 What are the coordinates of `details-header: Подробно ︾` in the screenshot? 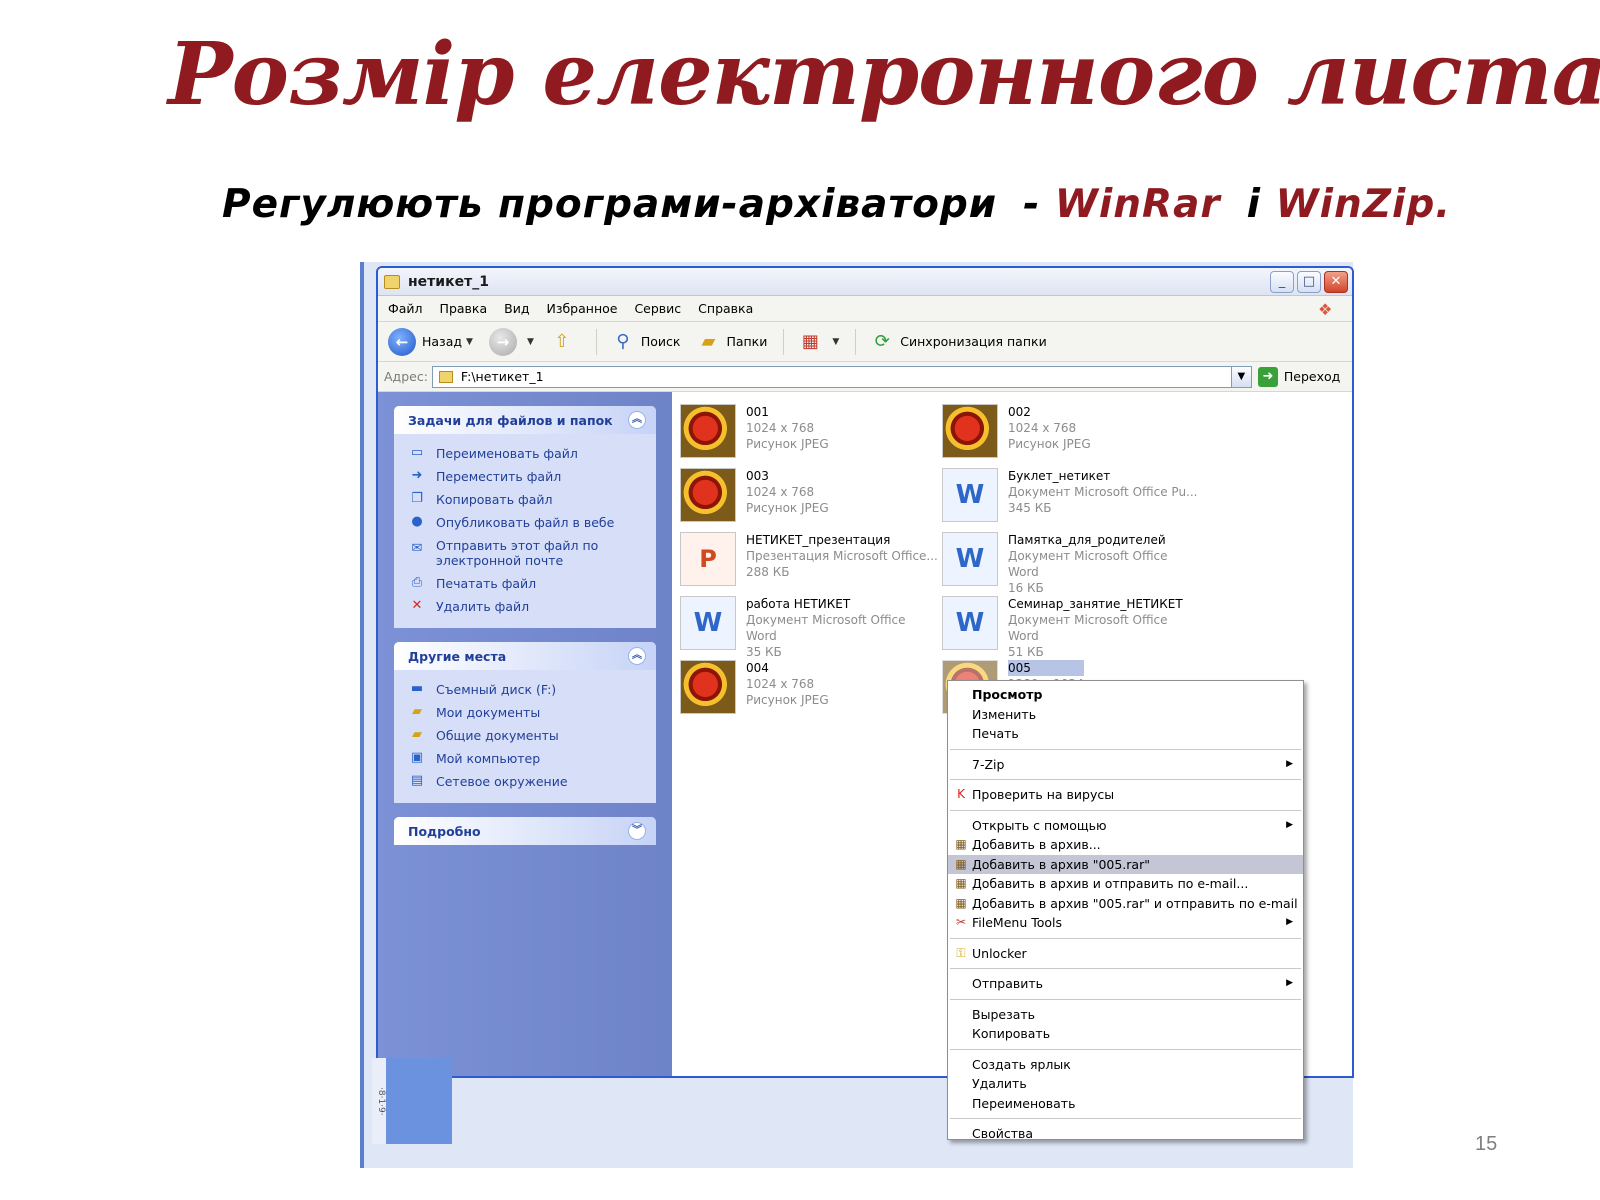 It's located at (525, 831).